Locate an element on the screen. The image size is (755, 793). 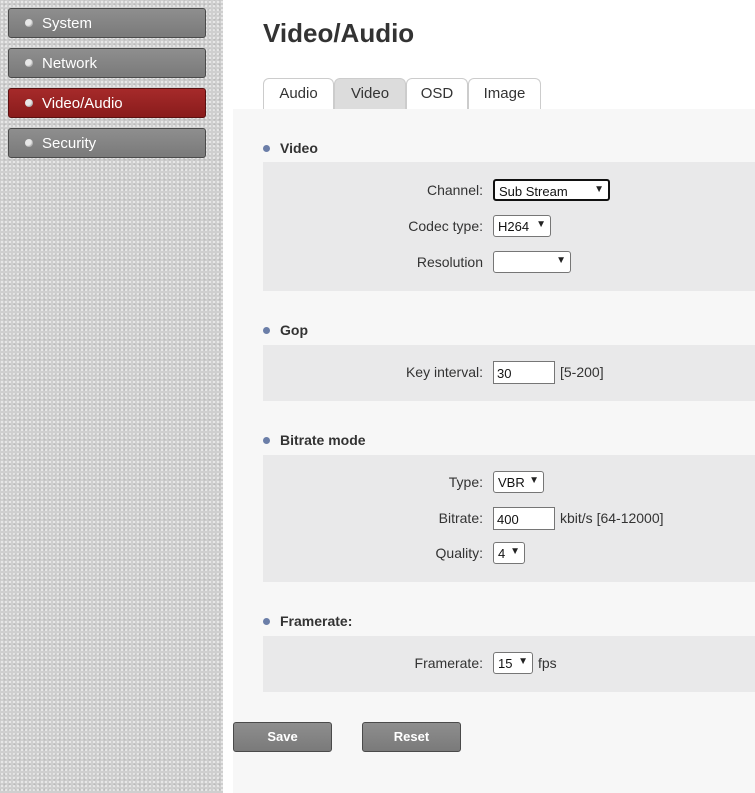
bitrate-row: Bitrate: 400 kbit/s [64-12000] is located at coordinates (509, 519).